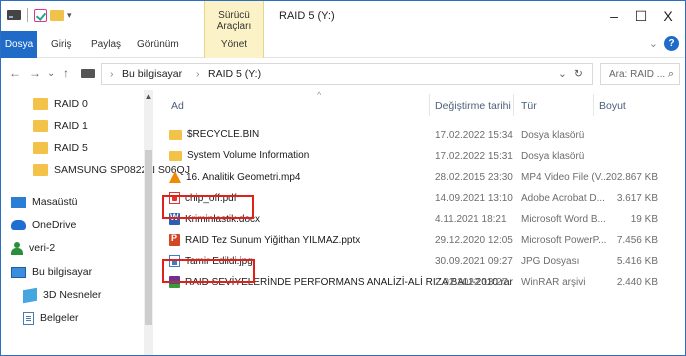 The height and width of the screenshot is (356, 686). Describe the element at coordinates (471, 219) in the screenshot. I see `file-modified: 4.11.2021 18:21` at that location.